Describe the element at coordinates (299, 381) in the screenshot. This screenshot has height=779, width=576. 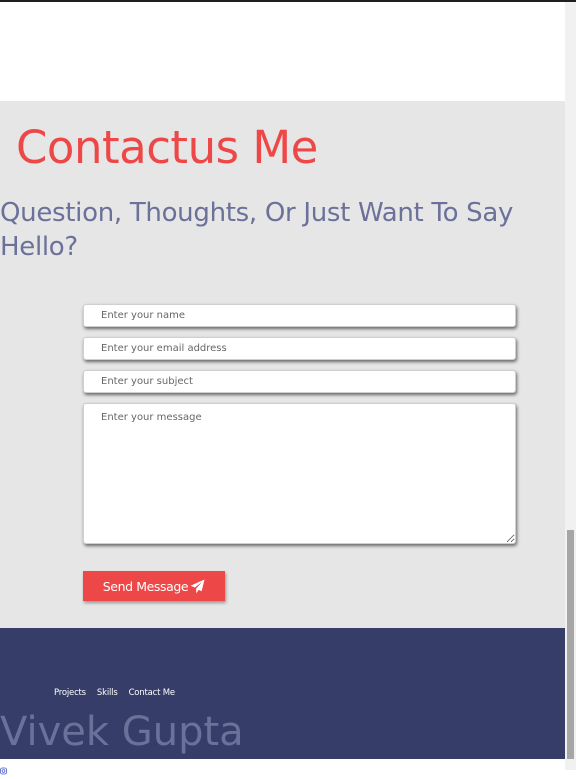
I see `subject-input` at that location.